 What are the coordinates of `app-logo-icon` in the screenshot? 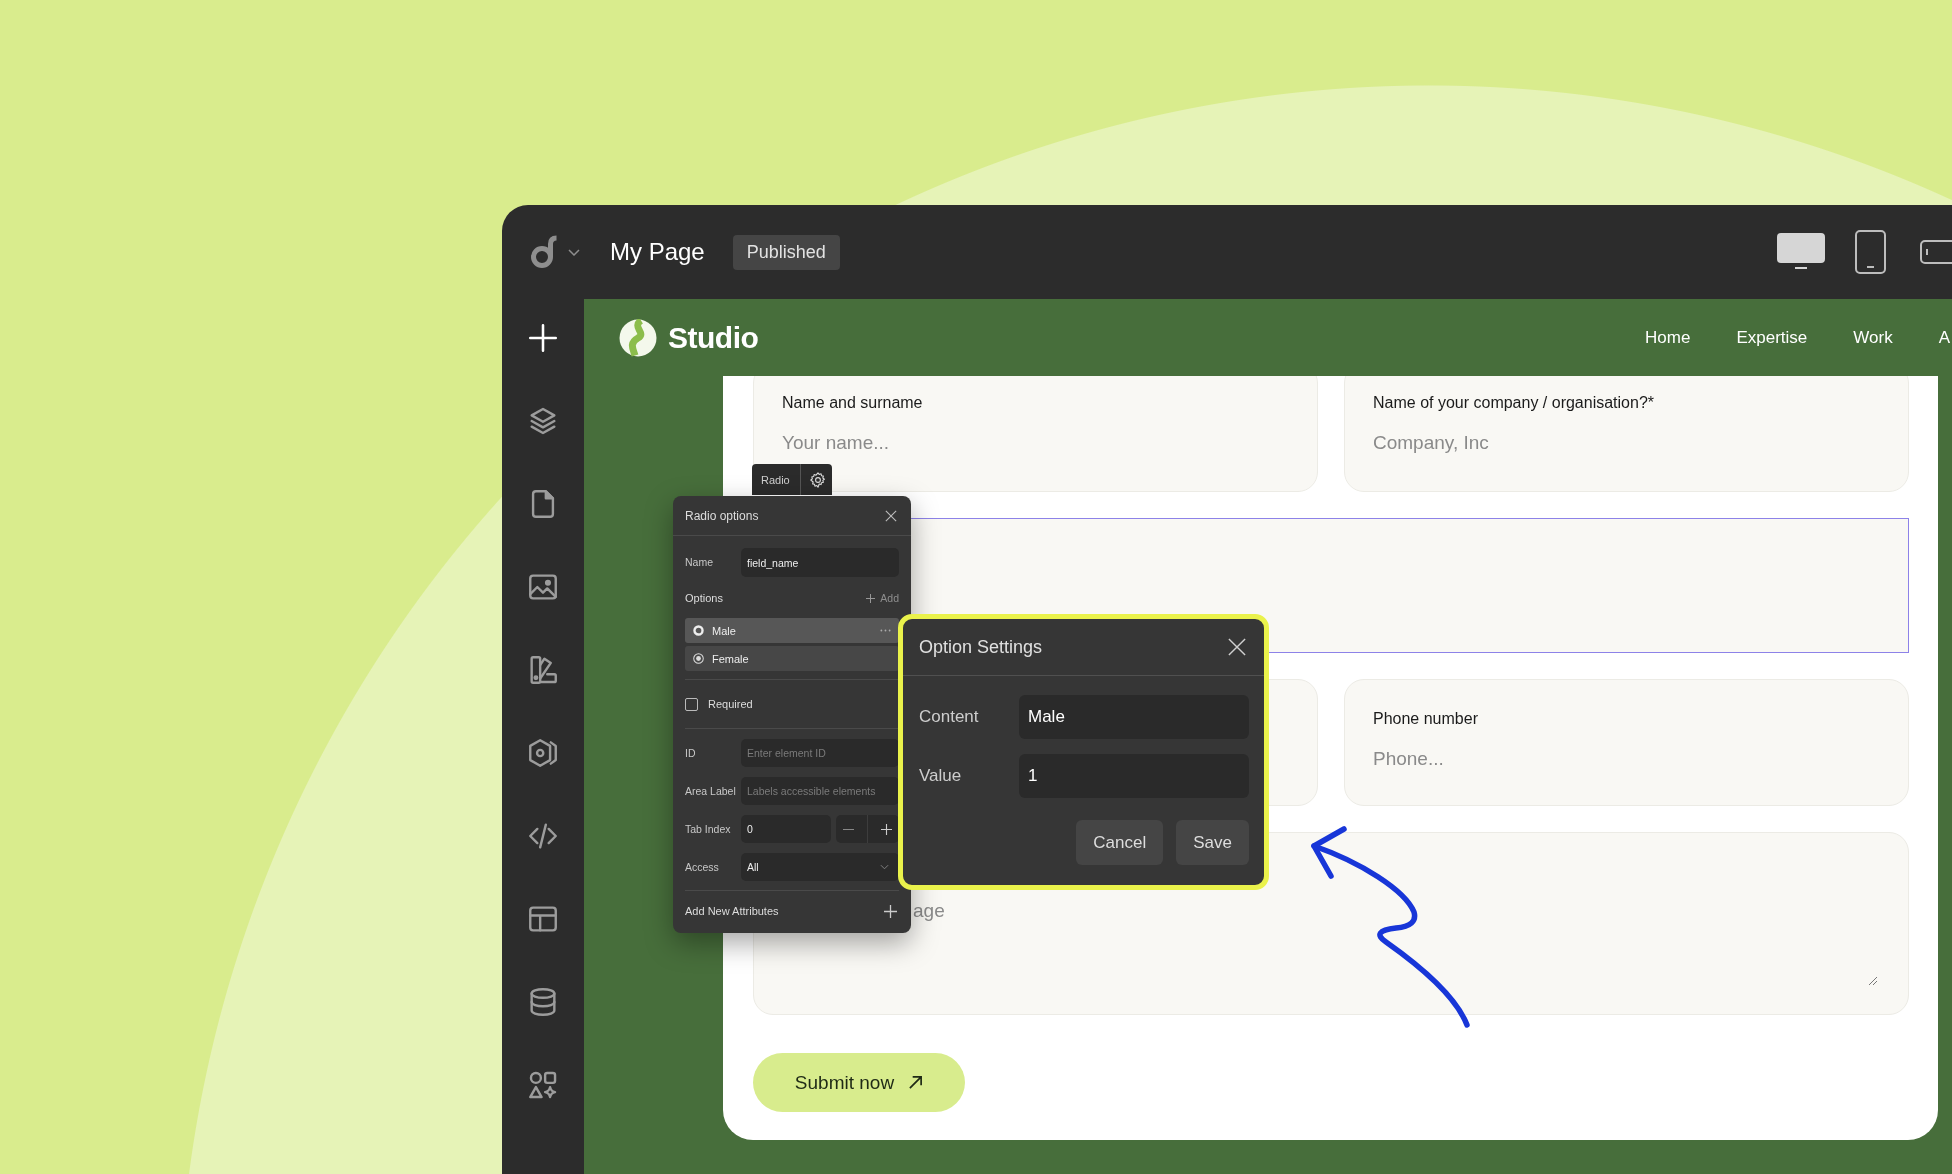 It's located at (545, 252).